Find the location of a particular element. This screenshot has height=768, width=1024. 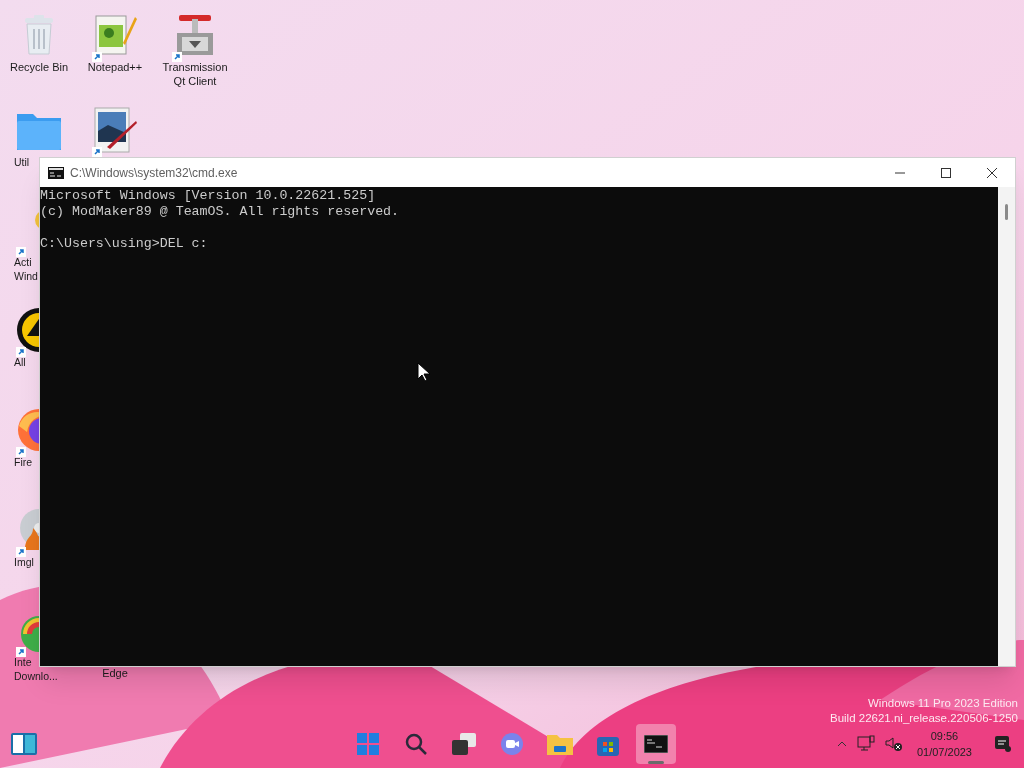

console-line: (c) ModMaker89 @ TeamOS. All rights reserved. is located at coordinates (220, 212).